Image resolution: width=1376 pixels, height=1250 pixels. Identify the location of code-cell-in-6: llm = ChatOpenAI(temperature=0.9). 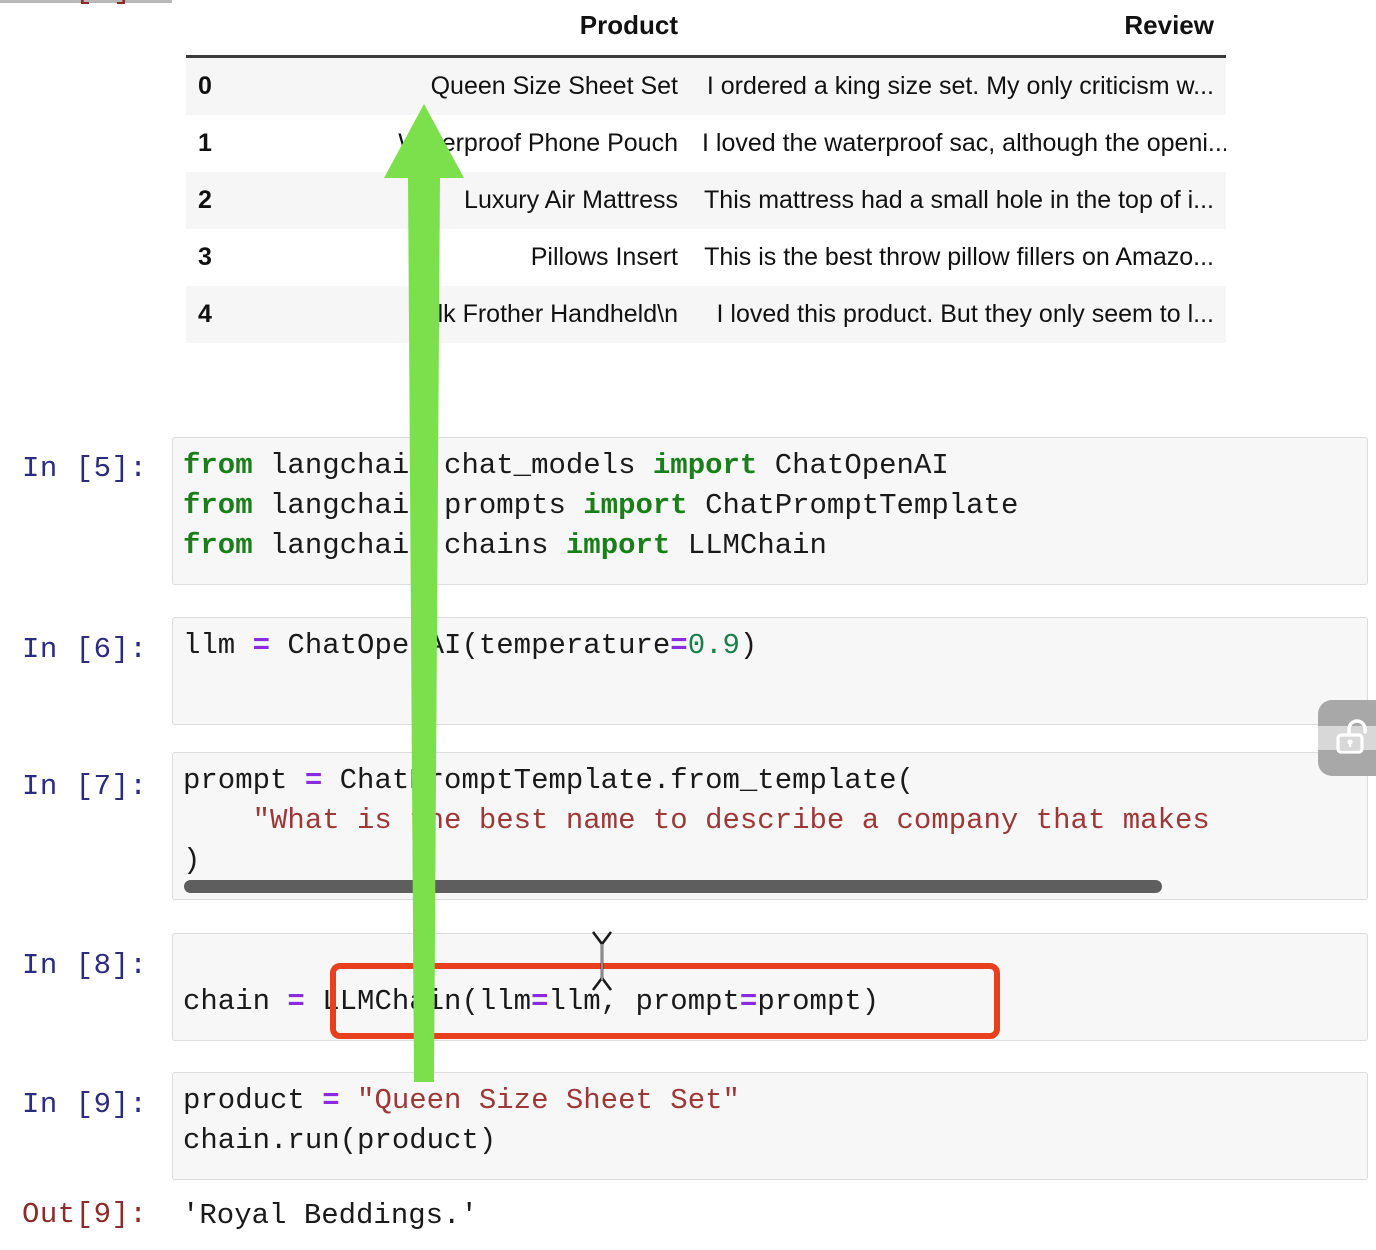
(770, 671).